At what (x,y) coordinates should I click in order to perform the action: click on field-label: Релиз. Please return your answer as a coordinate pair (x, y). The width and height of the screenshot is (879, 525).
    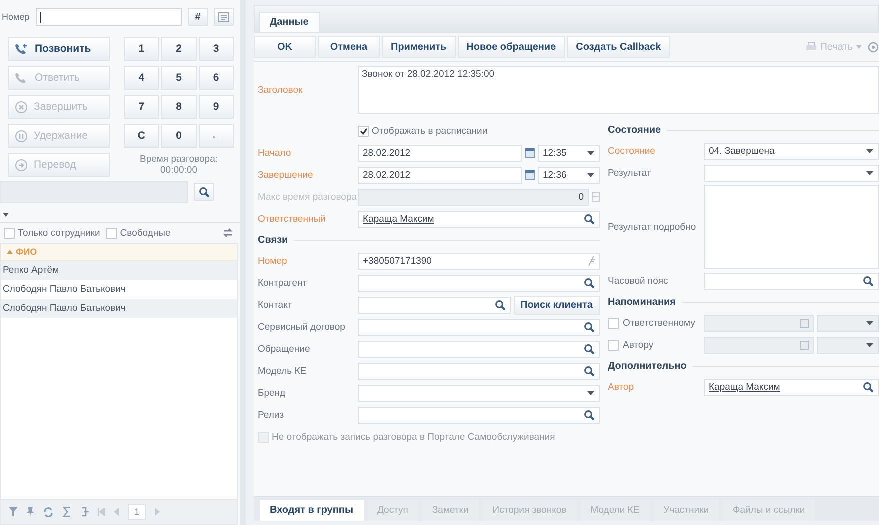
    Looking at the image, I should click on (272, 415).